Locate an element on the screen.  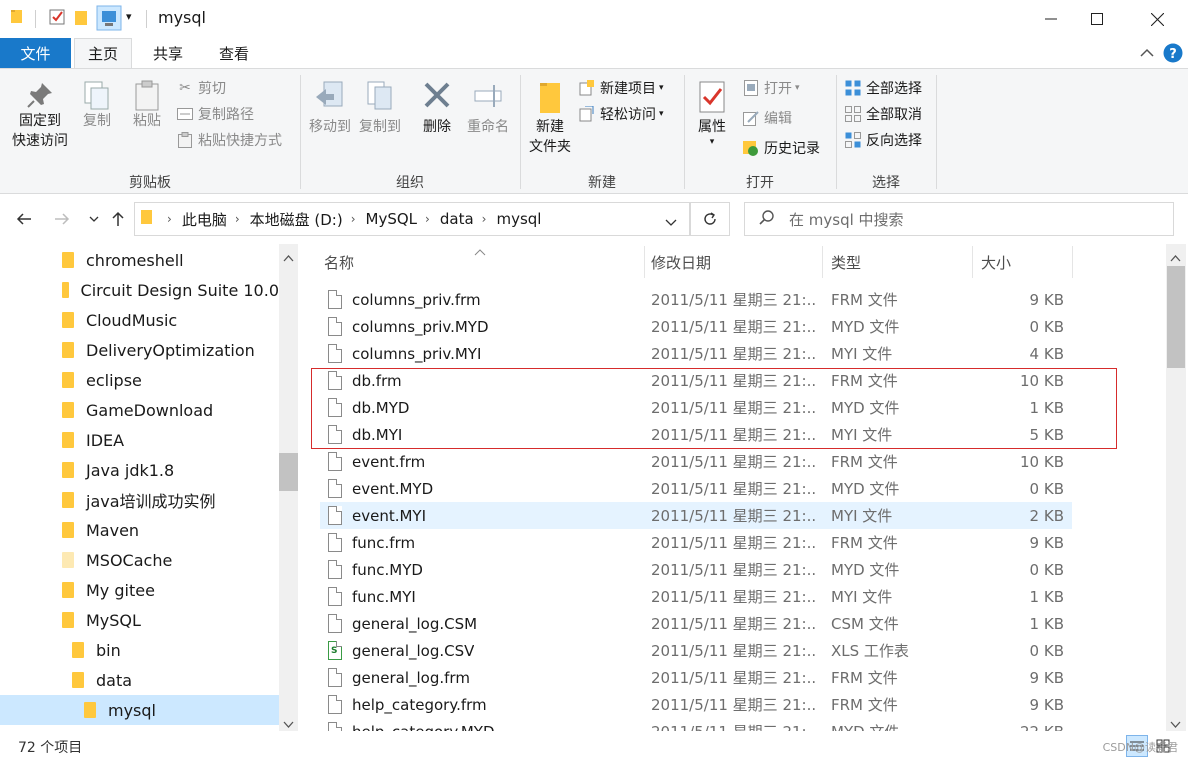
column-header-size: 大小 is located at coordinates (996, 262).